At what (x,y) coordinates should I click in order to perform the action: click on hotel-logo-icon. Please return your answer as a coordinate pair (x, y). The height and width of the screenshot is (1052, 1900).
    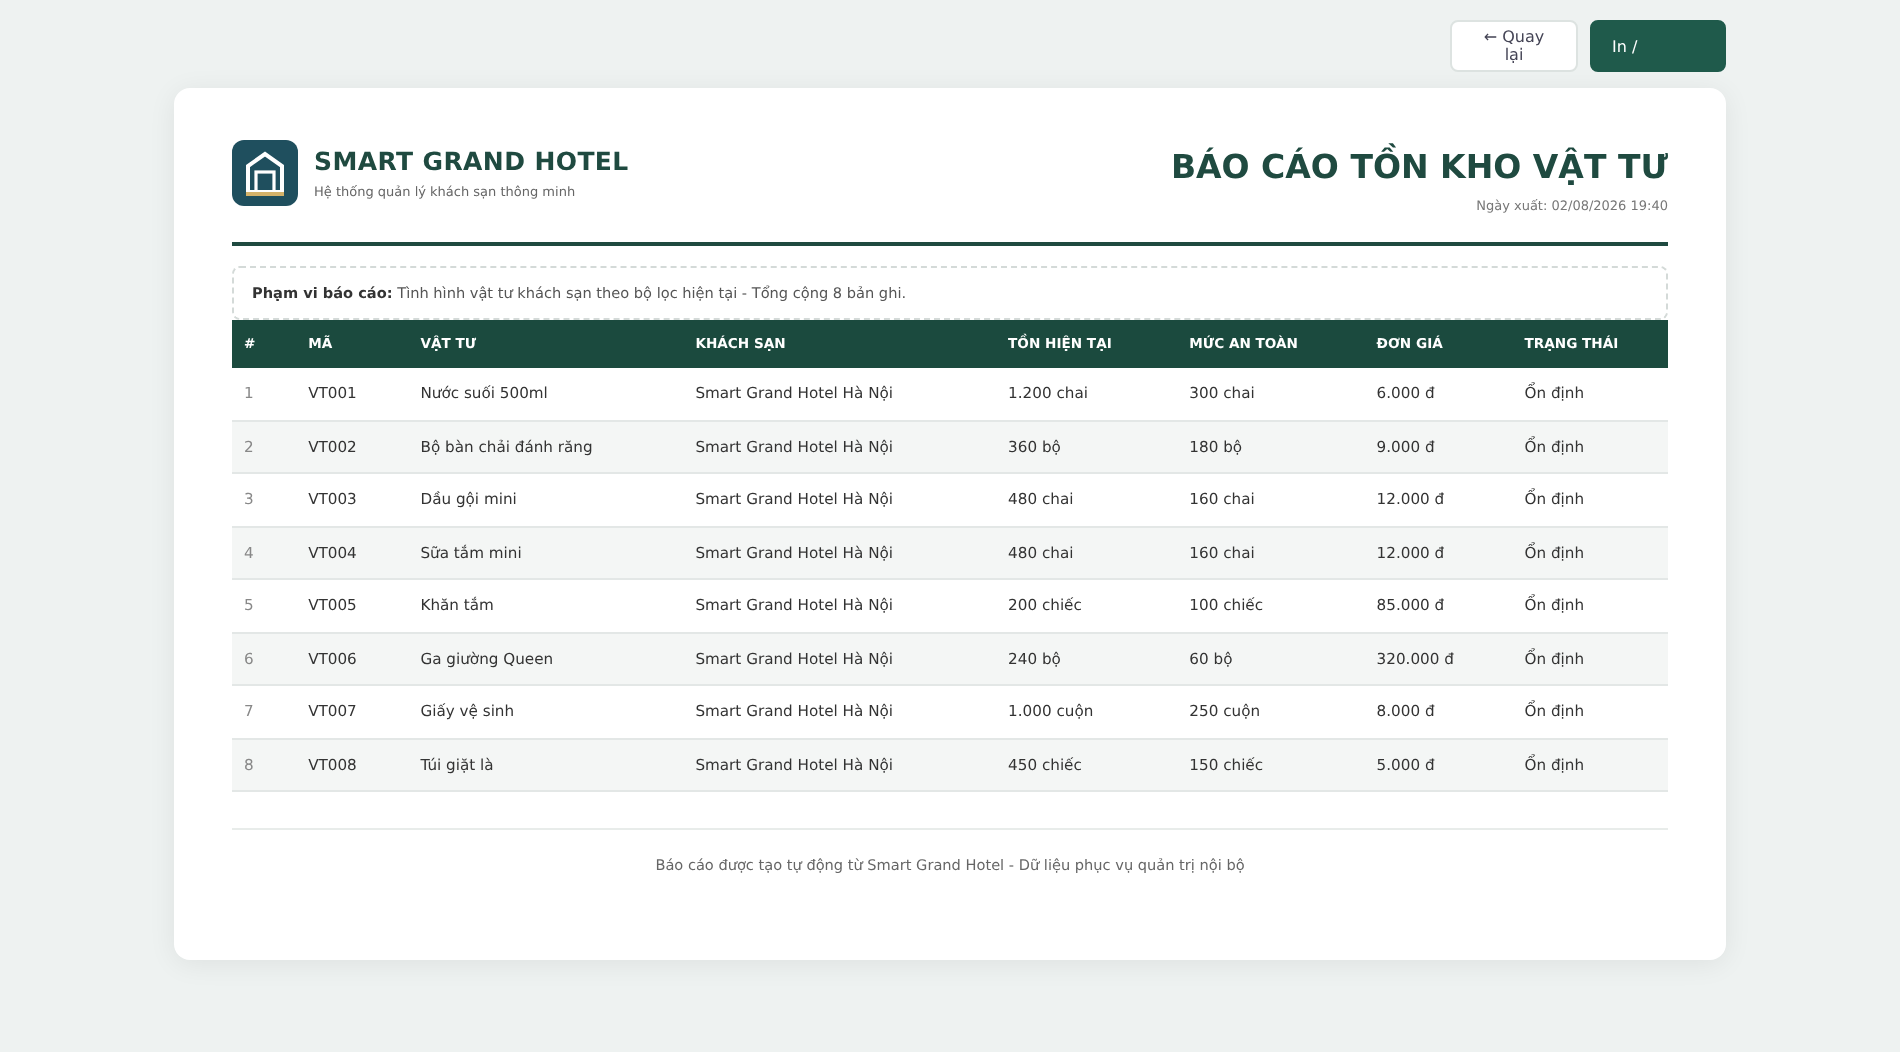
    Looking at the image, I should click on (265, 173).